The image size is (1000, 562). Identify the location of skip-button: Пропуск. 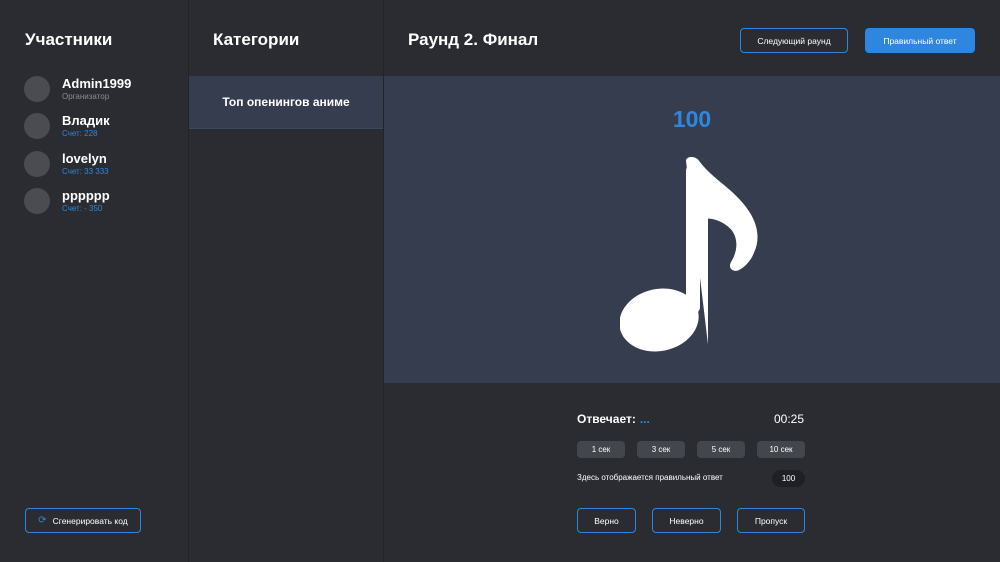
(771, 520).